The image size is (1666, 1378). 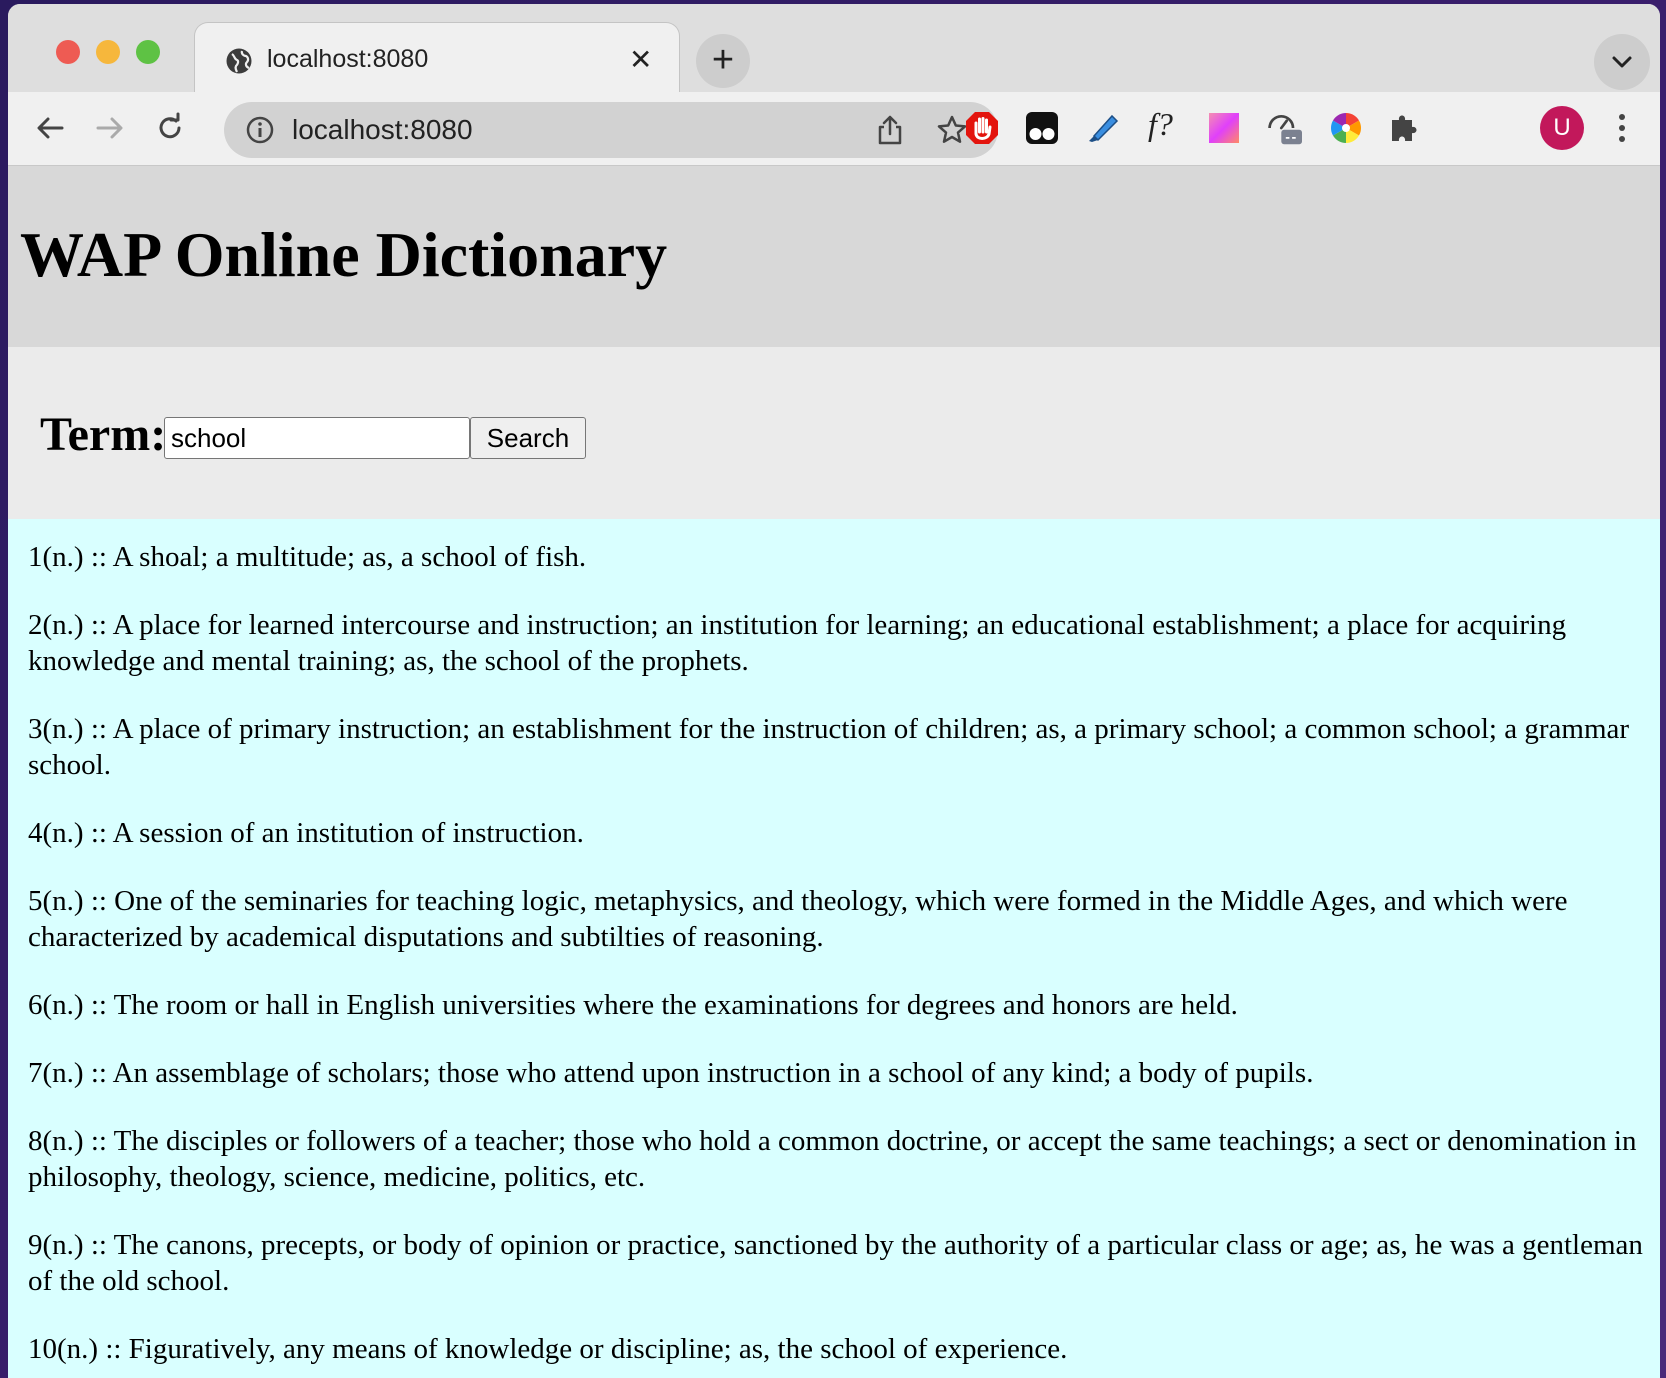 What do you see at coordinates (148, 52) in the screenshot?
I see `zoom-window-button` at bounding box center [148, 52].